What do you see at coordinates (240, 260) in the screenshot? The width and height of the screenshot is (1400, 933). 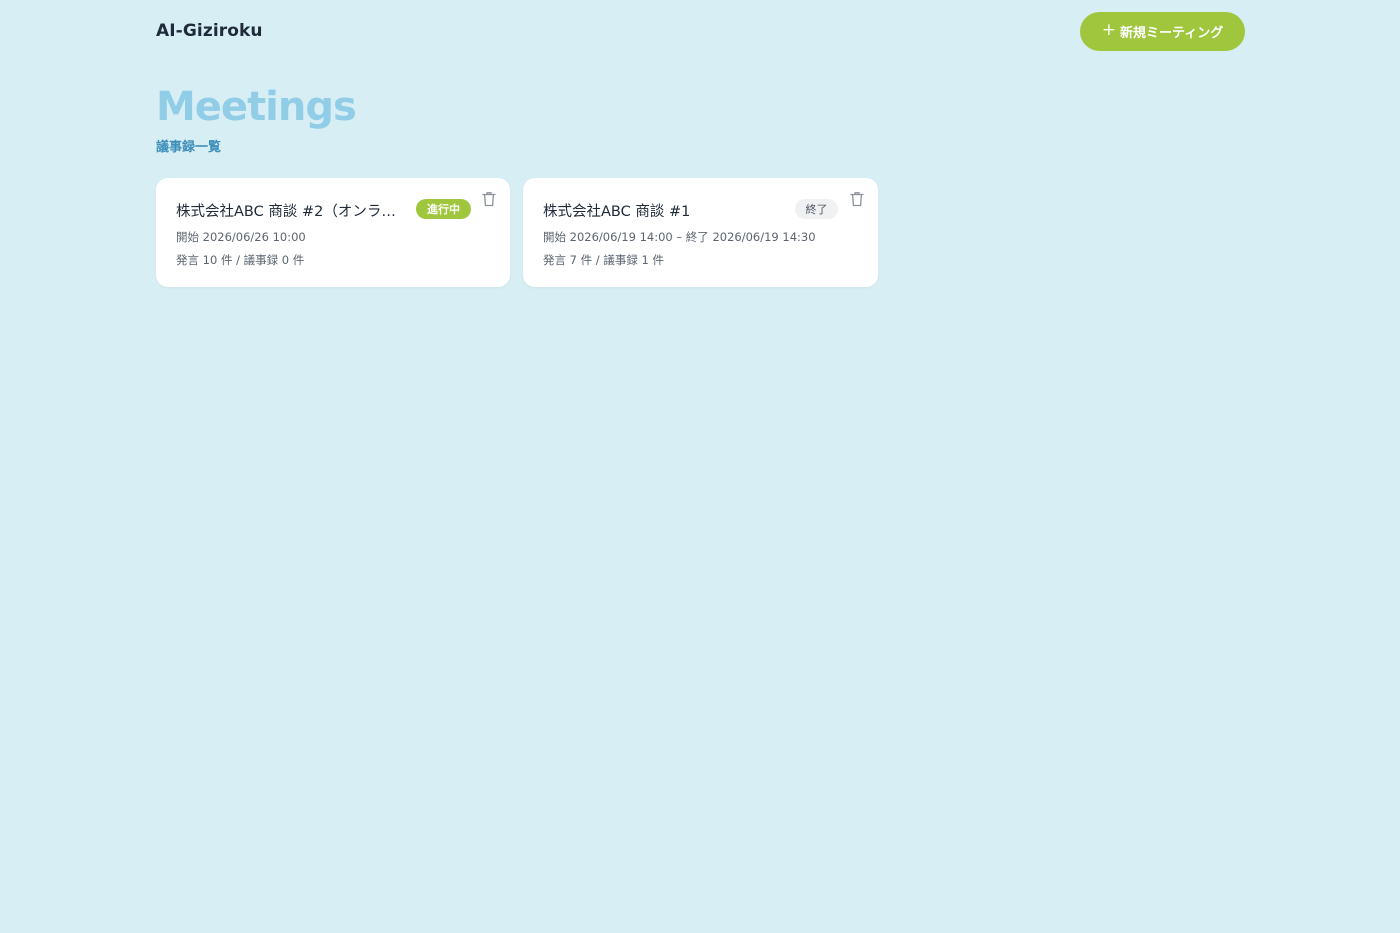 I see `meeting-counts: 発言 10 件 / 議事録 0 件` at bounding box center [240, 260].